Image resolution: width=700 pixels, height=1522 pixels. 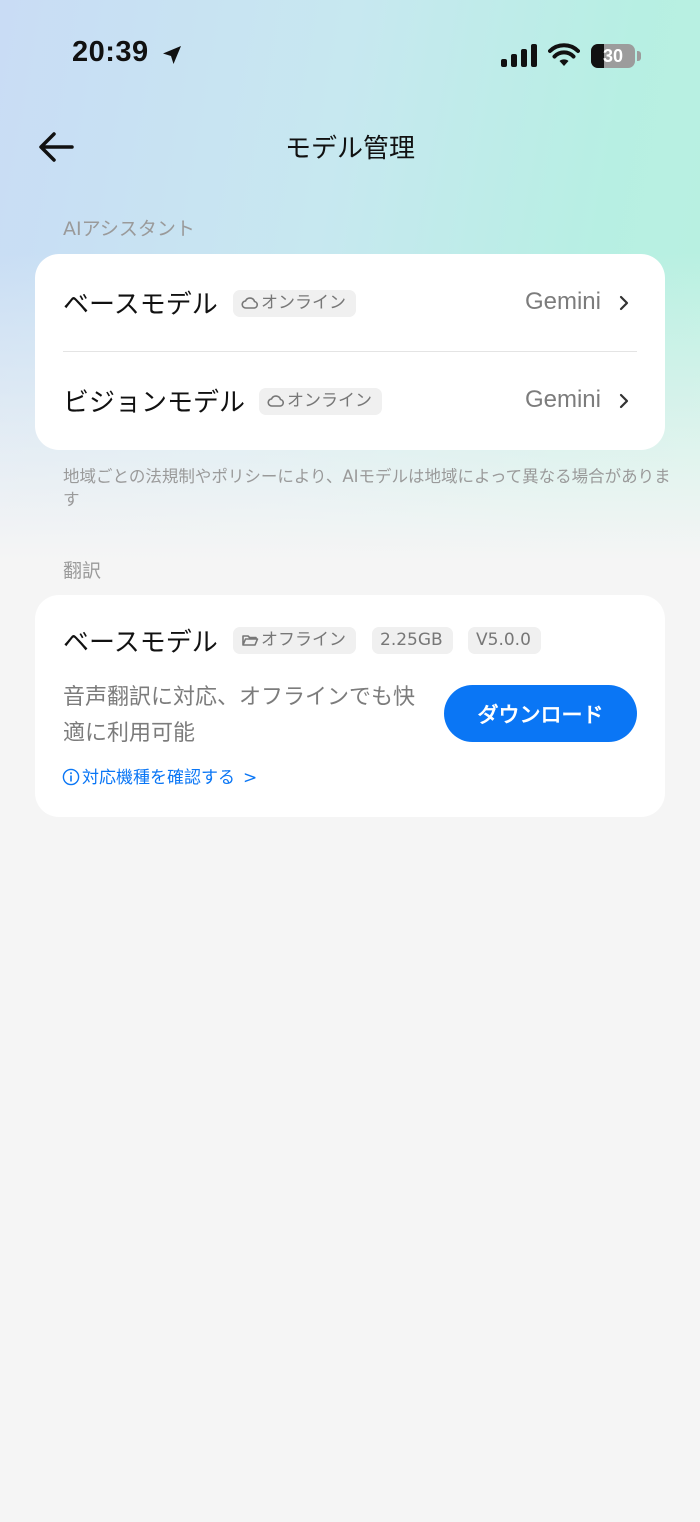 I want to click on row-title: ベースモデル, so click(x=140, y=305).